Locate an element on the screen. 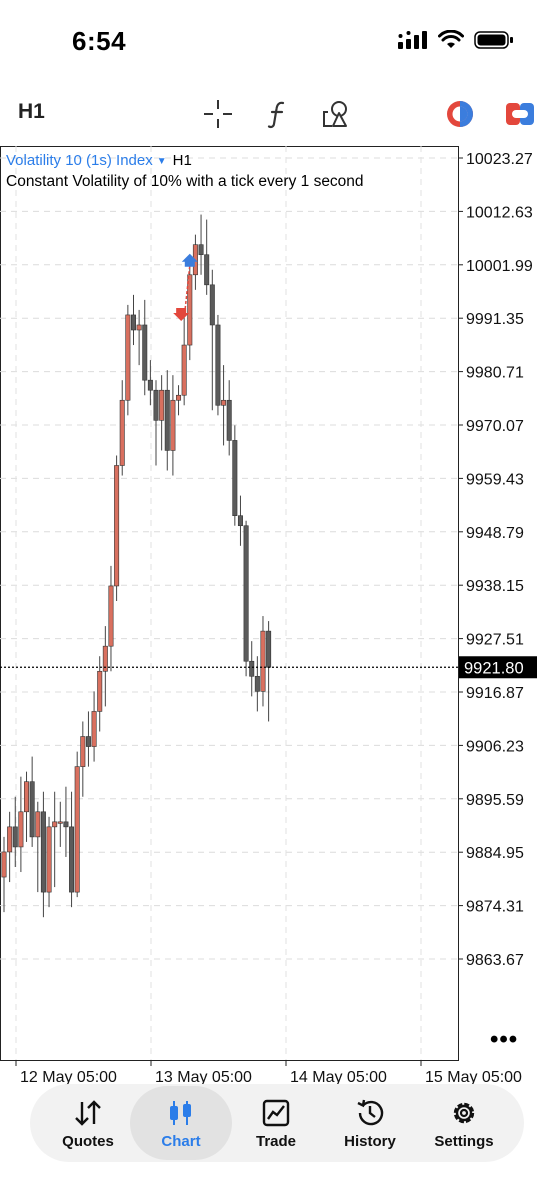 The height and width of the screenshot is (1200, 554). nav-item-history: History is located at coordinates (370, 1123).